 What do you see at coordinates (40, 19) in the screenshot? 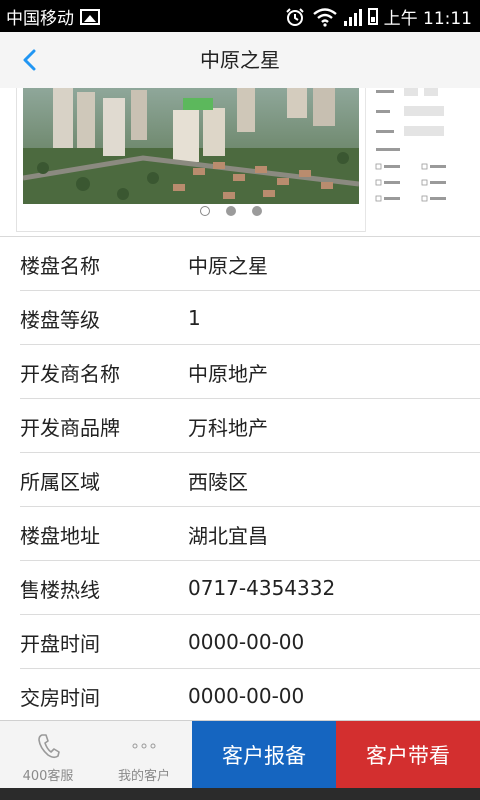
I see `carrier-name: 中国移动` at bounding box center [40, 19].